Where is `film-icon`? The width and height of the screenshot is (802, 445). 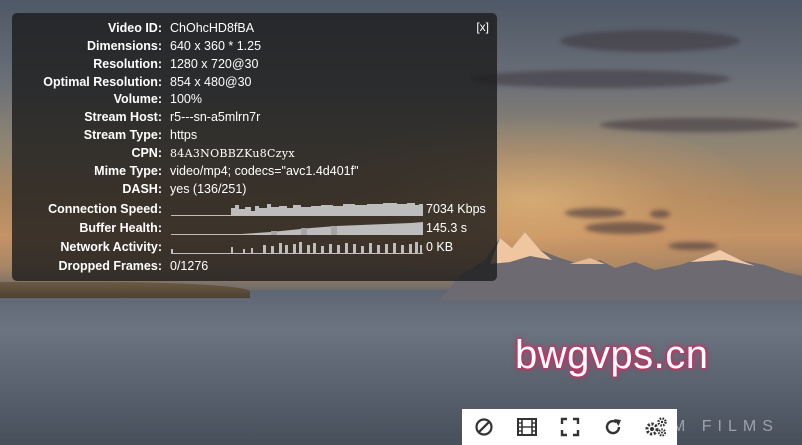 film-icon is located at coordinates (526, 427).